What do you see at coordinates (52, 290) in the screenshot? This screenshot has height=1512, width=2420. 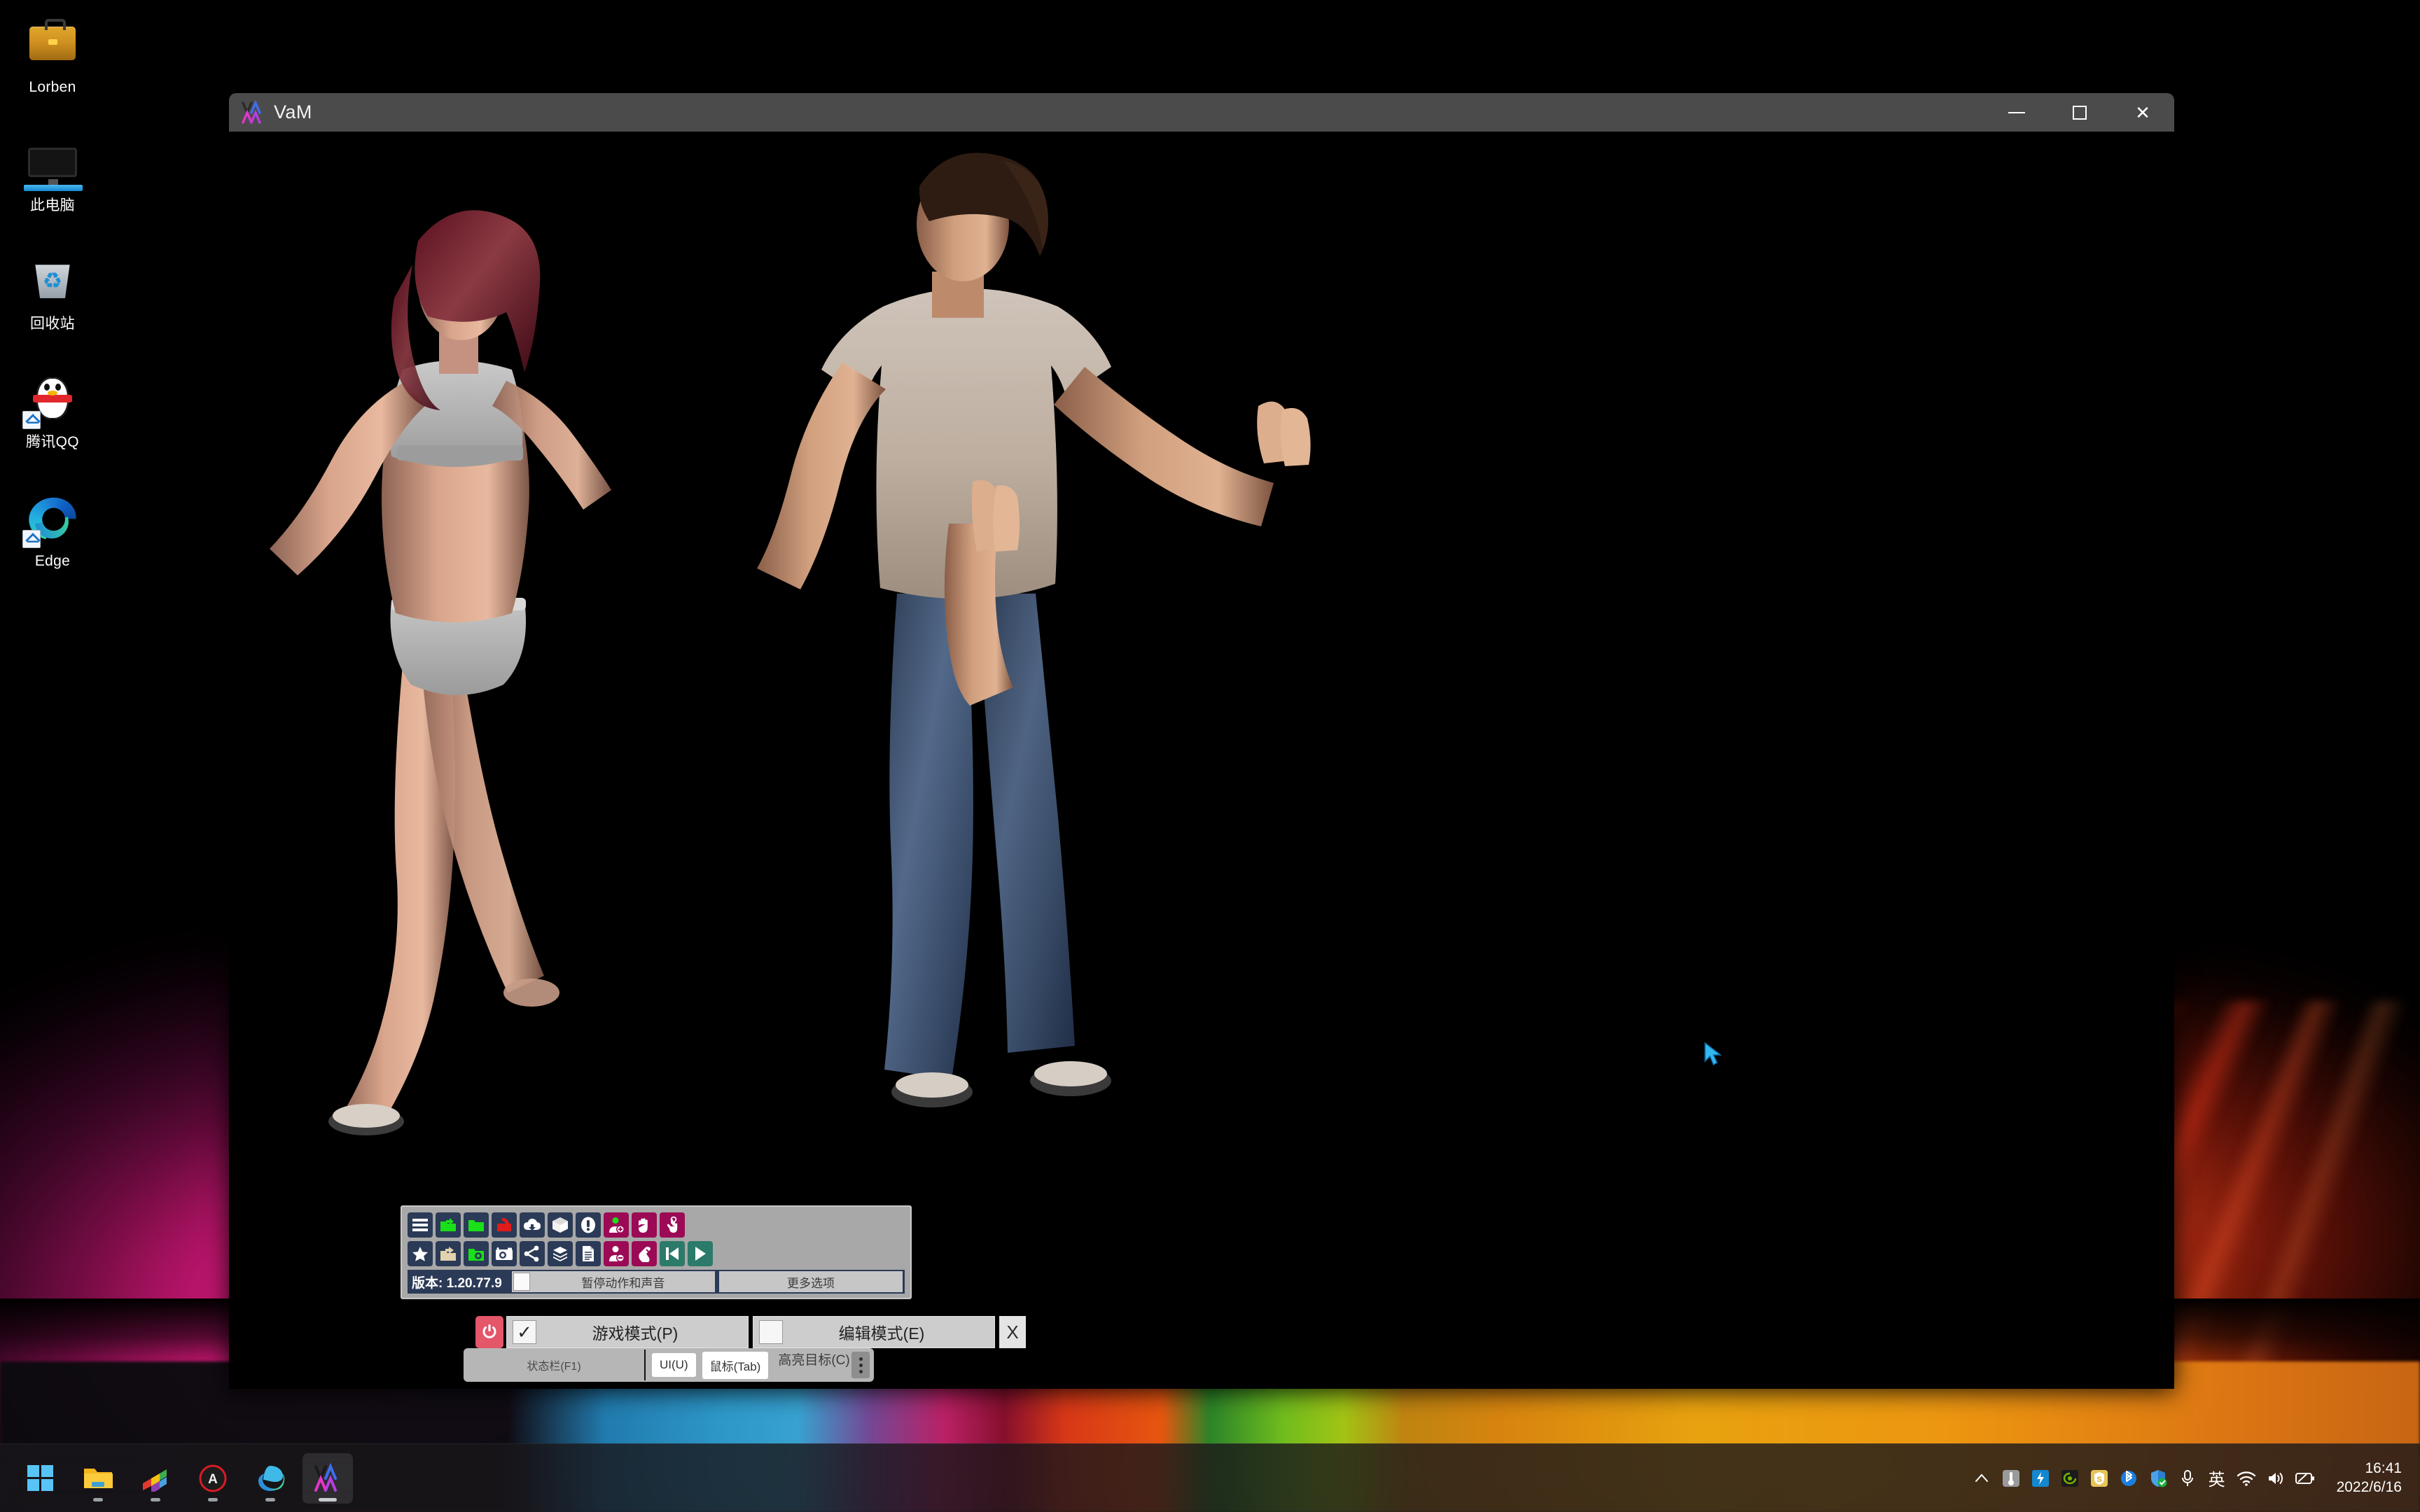 I see `desktop-icon-recycle-bin: 回收站` at bounding box center [52, 290].